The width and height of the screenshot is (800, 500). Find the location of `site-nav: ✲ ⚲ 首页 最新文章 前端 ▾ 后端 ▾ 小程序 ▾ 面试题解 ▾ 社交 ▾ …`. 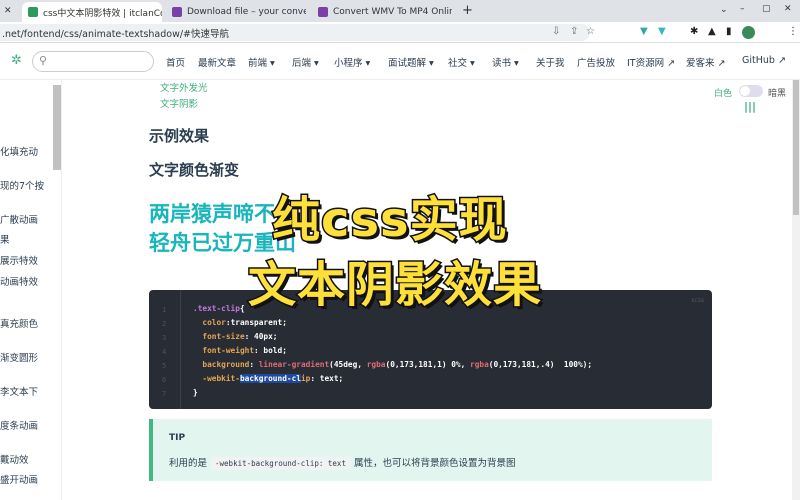

site-nav: ✲ ⚲ 首页 最新文章 前端 ▾ 后端 ▾ 小程序 ▾ 面试题解 ▾ 社交 ▾ … is located at coordinates (400, 61).